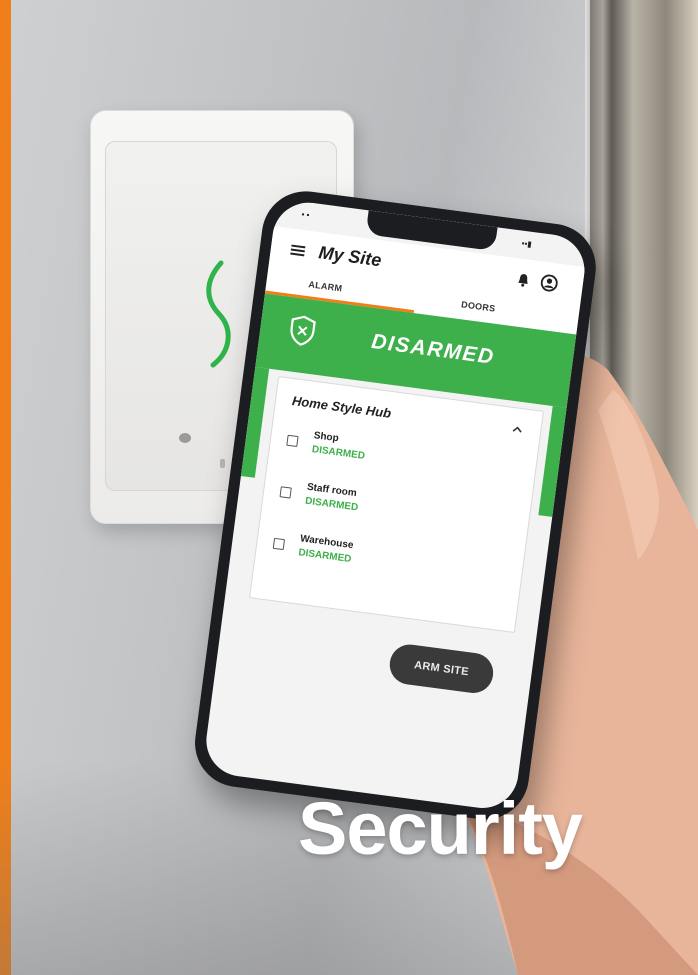 Image resolution: width=698 pixels, height=975 pixels. Describe the element at coordinates (326, 437) in the screenshot. I see `zone-name: Shop` at that location.